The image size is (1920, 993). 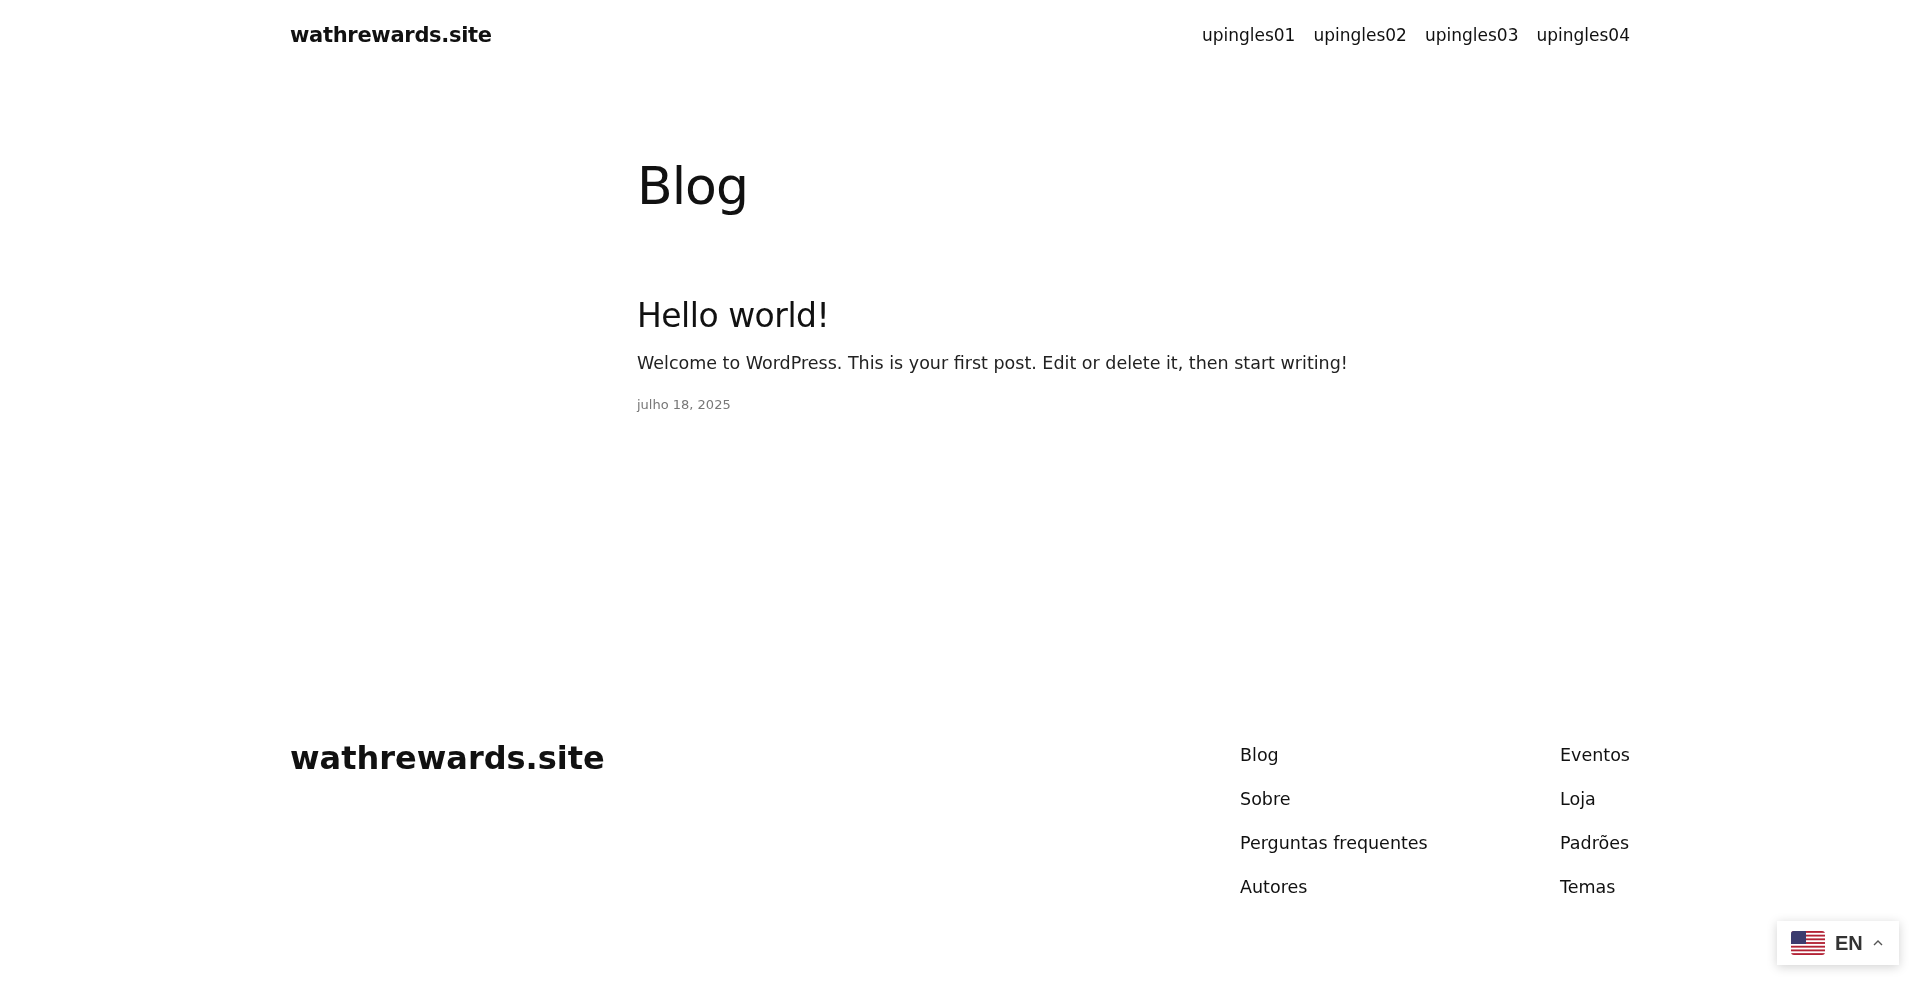 What do you see at coordinates (447, 758) in the screenshot?
I see `footer-site-title: wathrewards.site` at bounding box center [447, 758].